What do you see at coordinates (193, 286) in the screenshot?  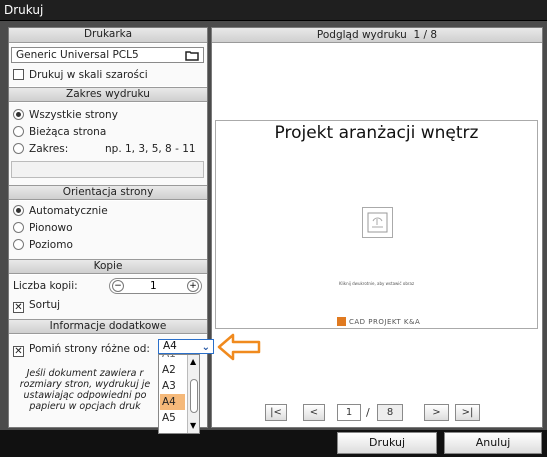 I see `plus-button: +` at bounding box center [193, 286].